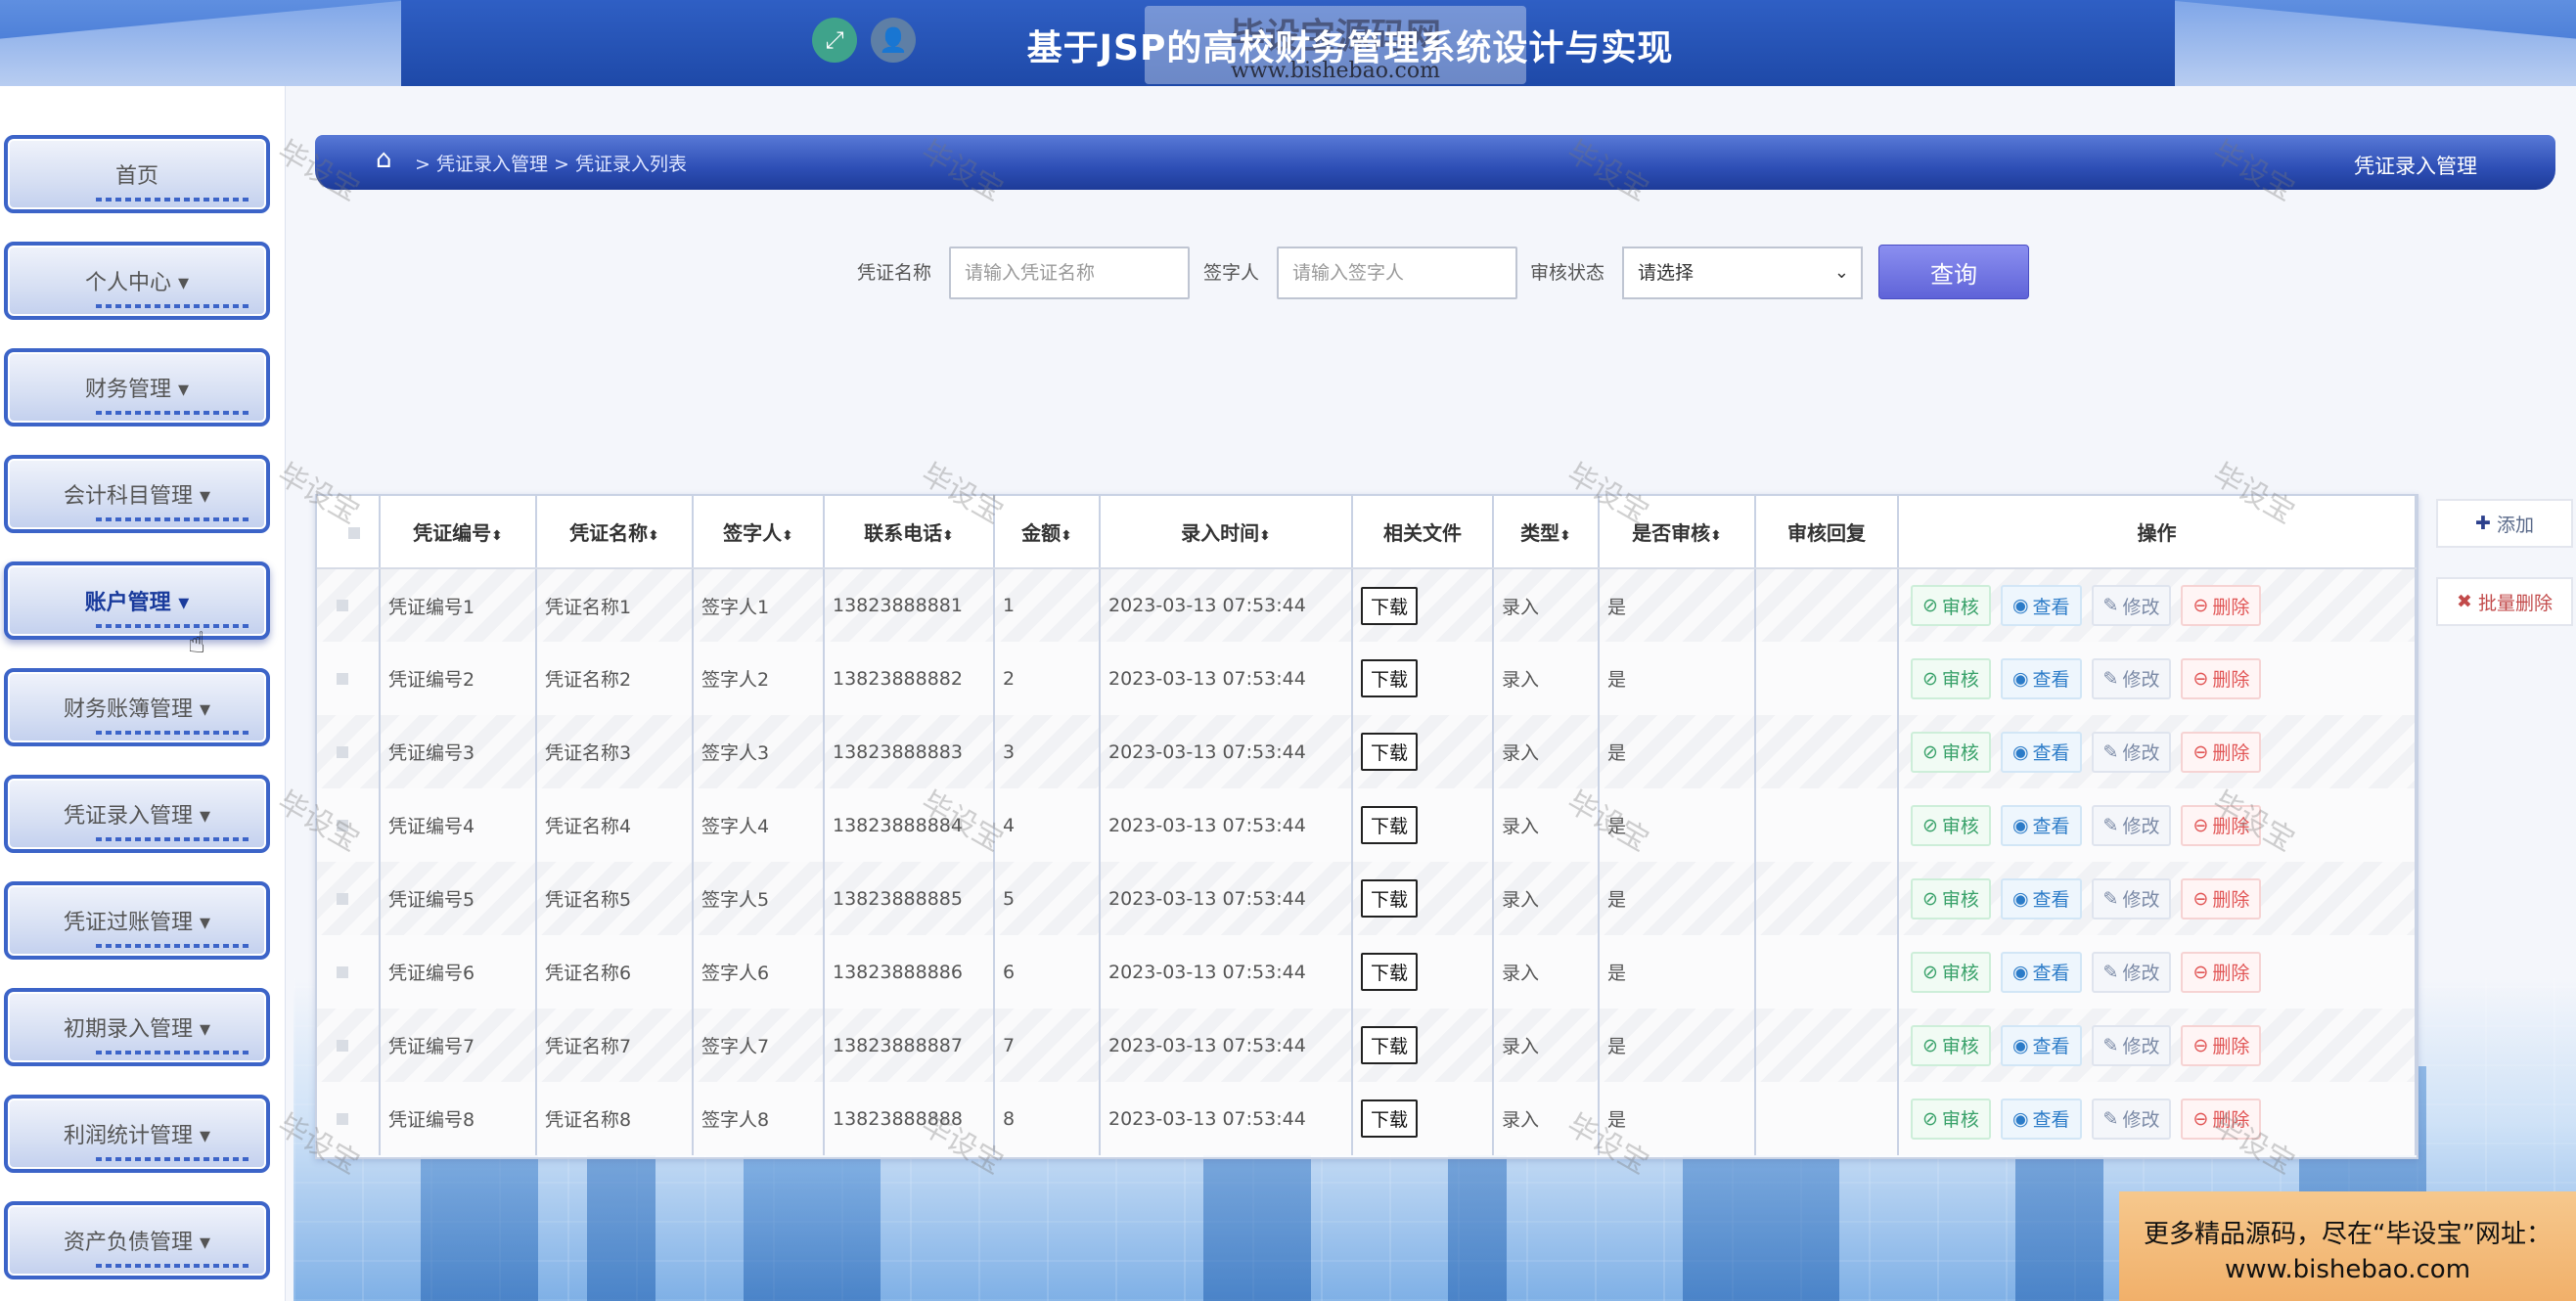 The image size is (2576, 1301). I want to click on cell-voucher-name: 凭证名称3, so click(615, 751).